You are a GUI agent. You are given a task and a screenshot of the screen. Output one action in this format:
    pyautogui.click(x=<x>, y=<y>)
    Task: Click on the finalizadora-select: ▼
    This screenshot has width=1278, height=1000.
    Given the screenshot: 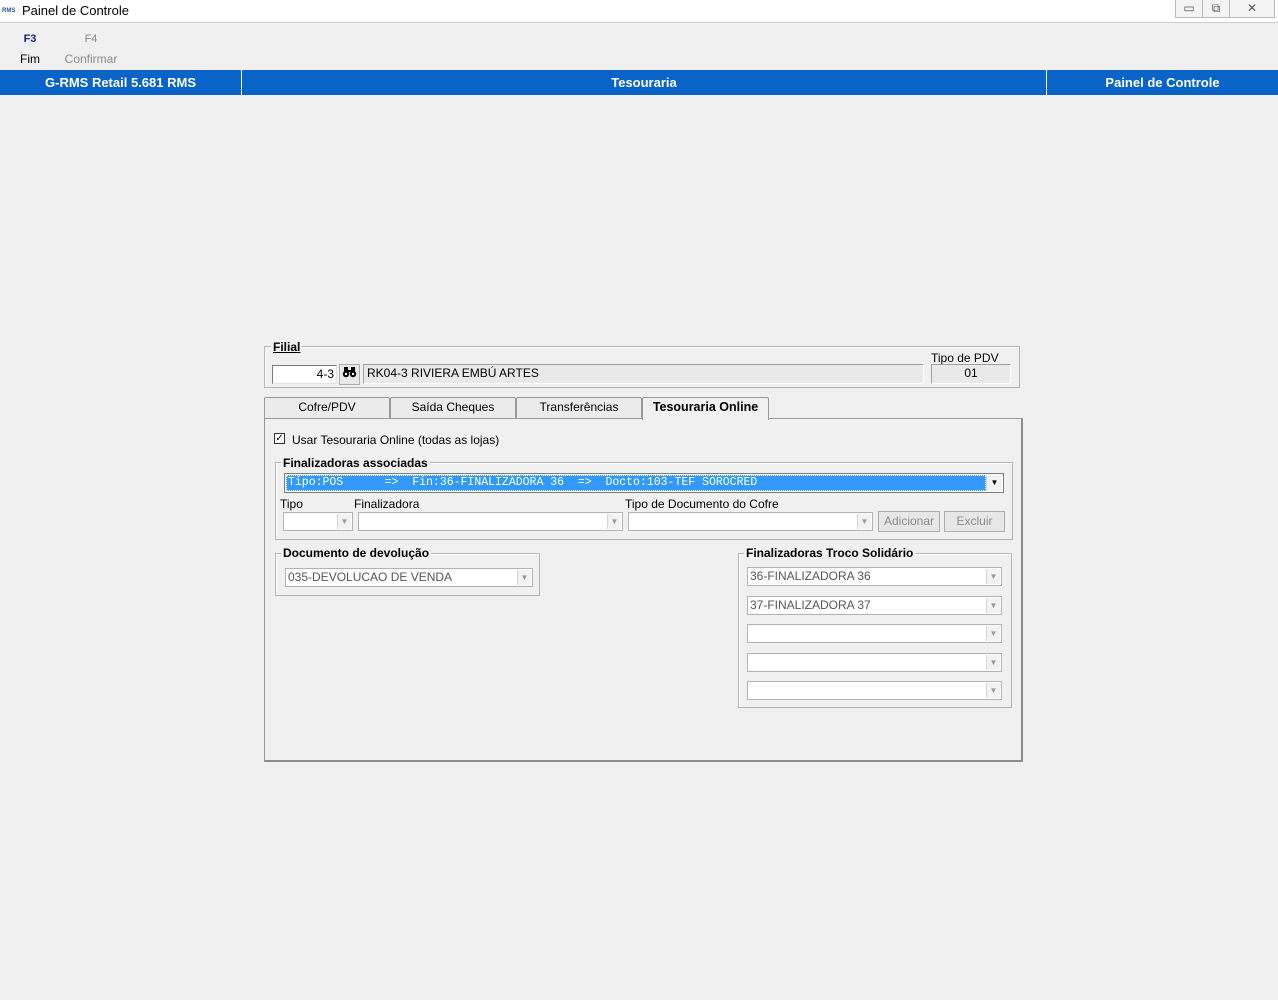 What is the action you would take?
    pyautogui.click(x=490, y=521)
    